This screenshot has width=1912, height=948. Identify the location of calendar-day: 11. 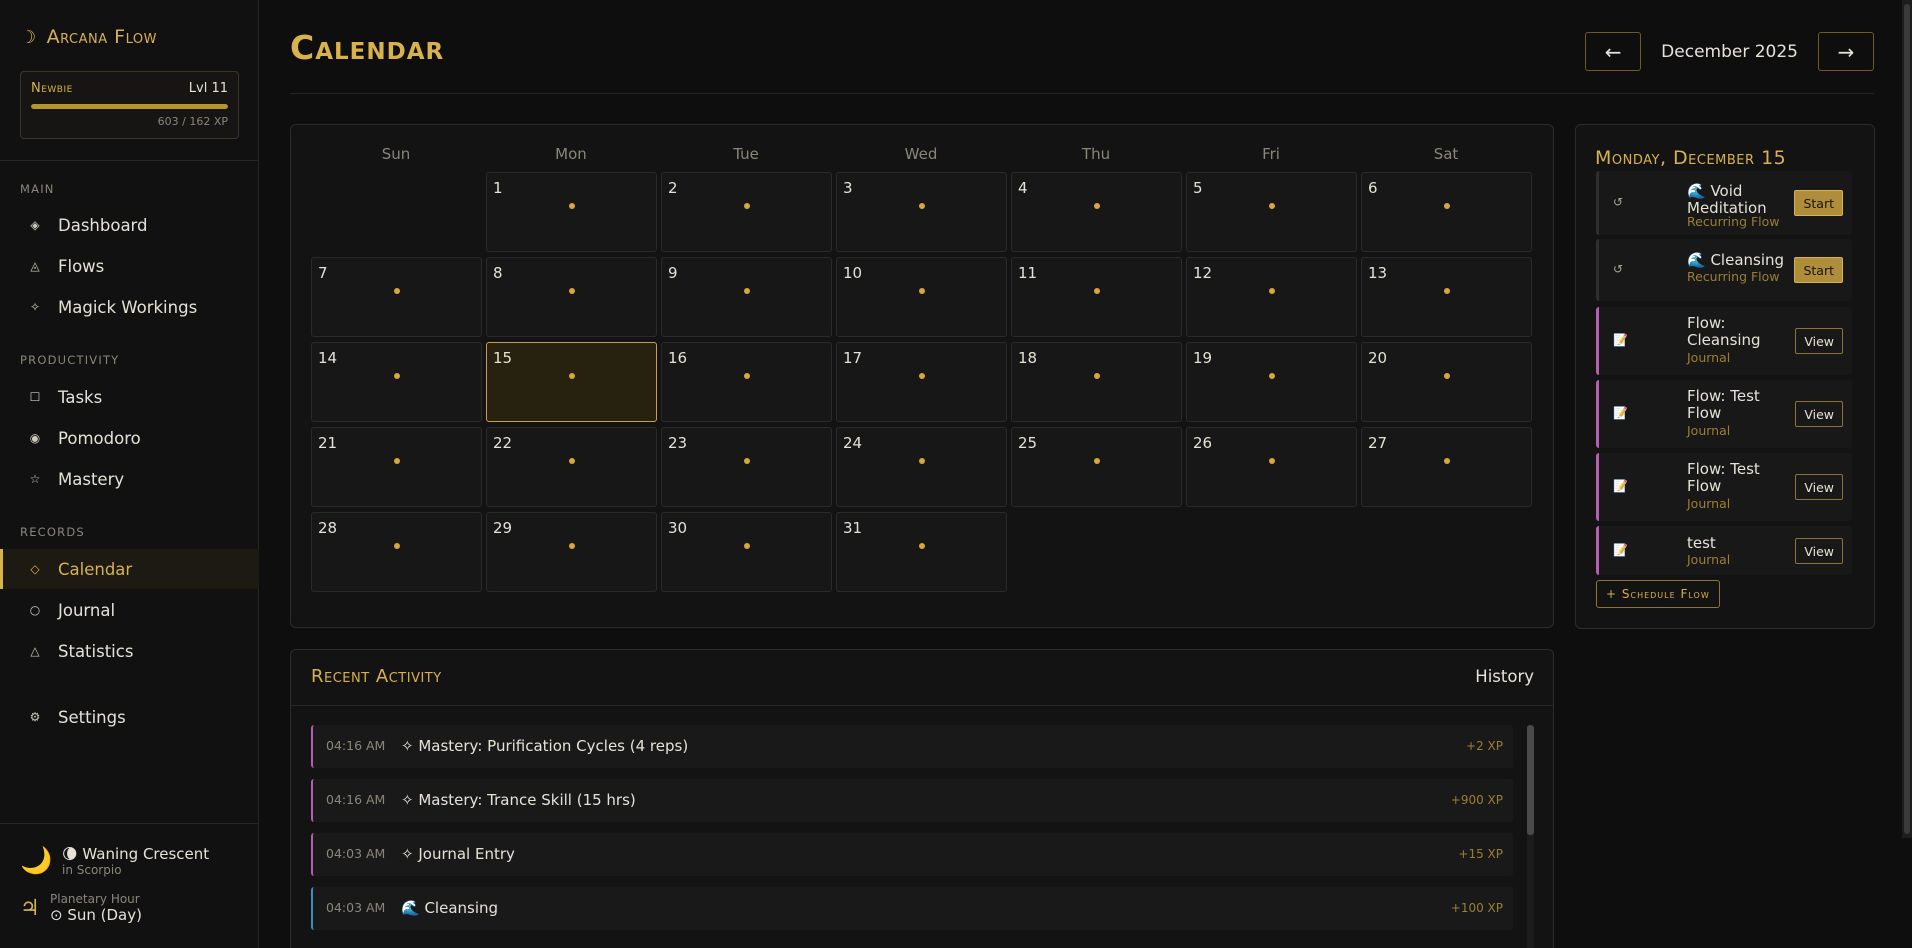
(1096, 297).